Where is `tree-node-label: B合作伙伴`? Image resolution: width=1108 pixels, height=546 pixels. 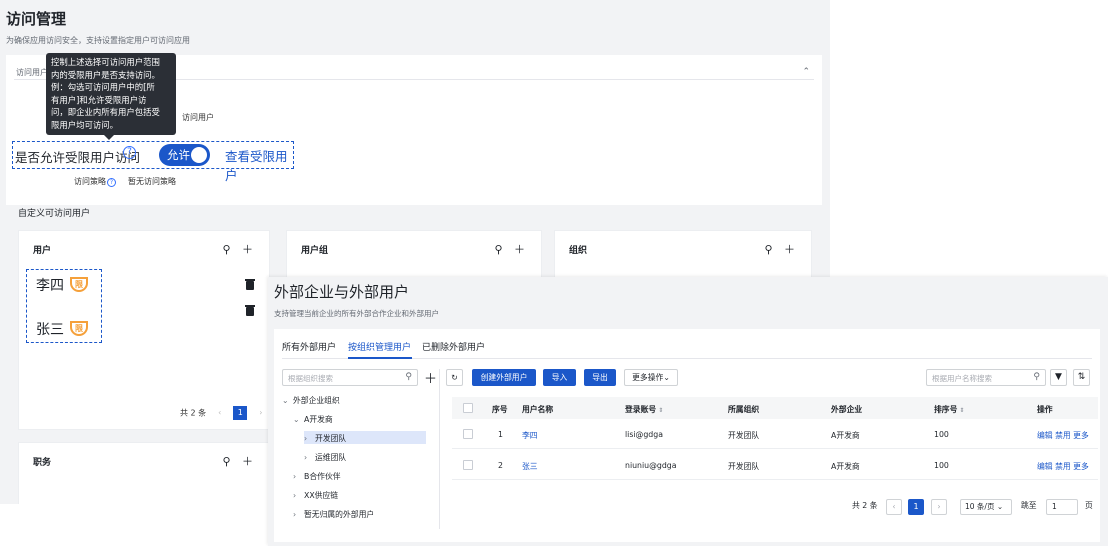
tree-node-label: B合作伙伴 is located at coordinates (322, 476).